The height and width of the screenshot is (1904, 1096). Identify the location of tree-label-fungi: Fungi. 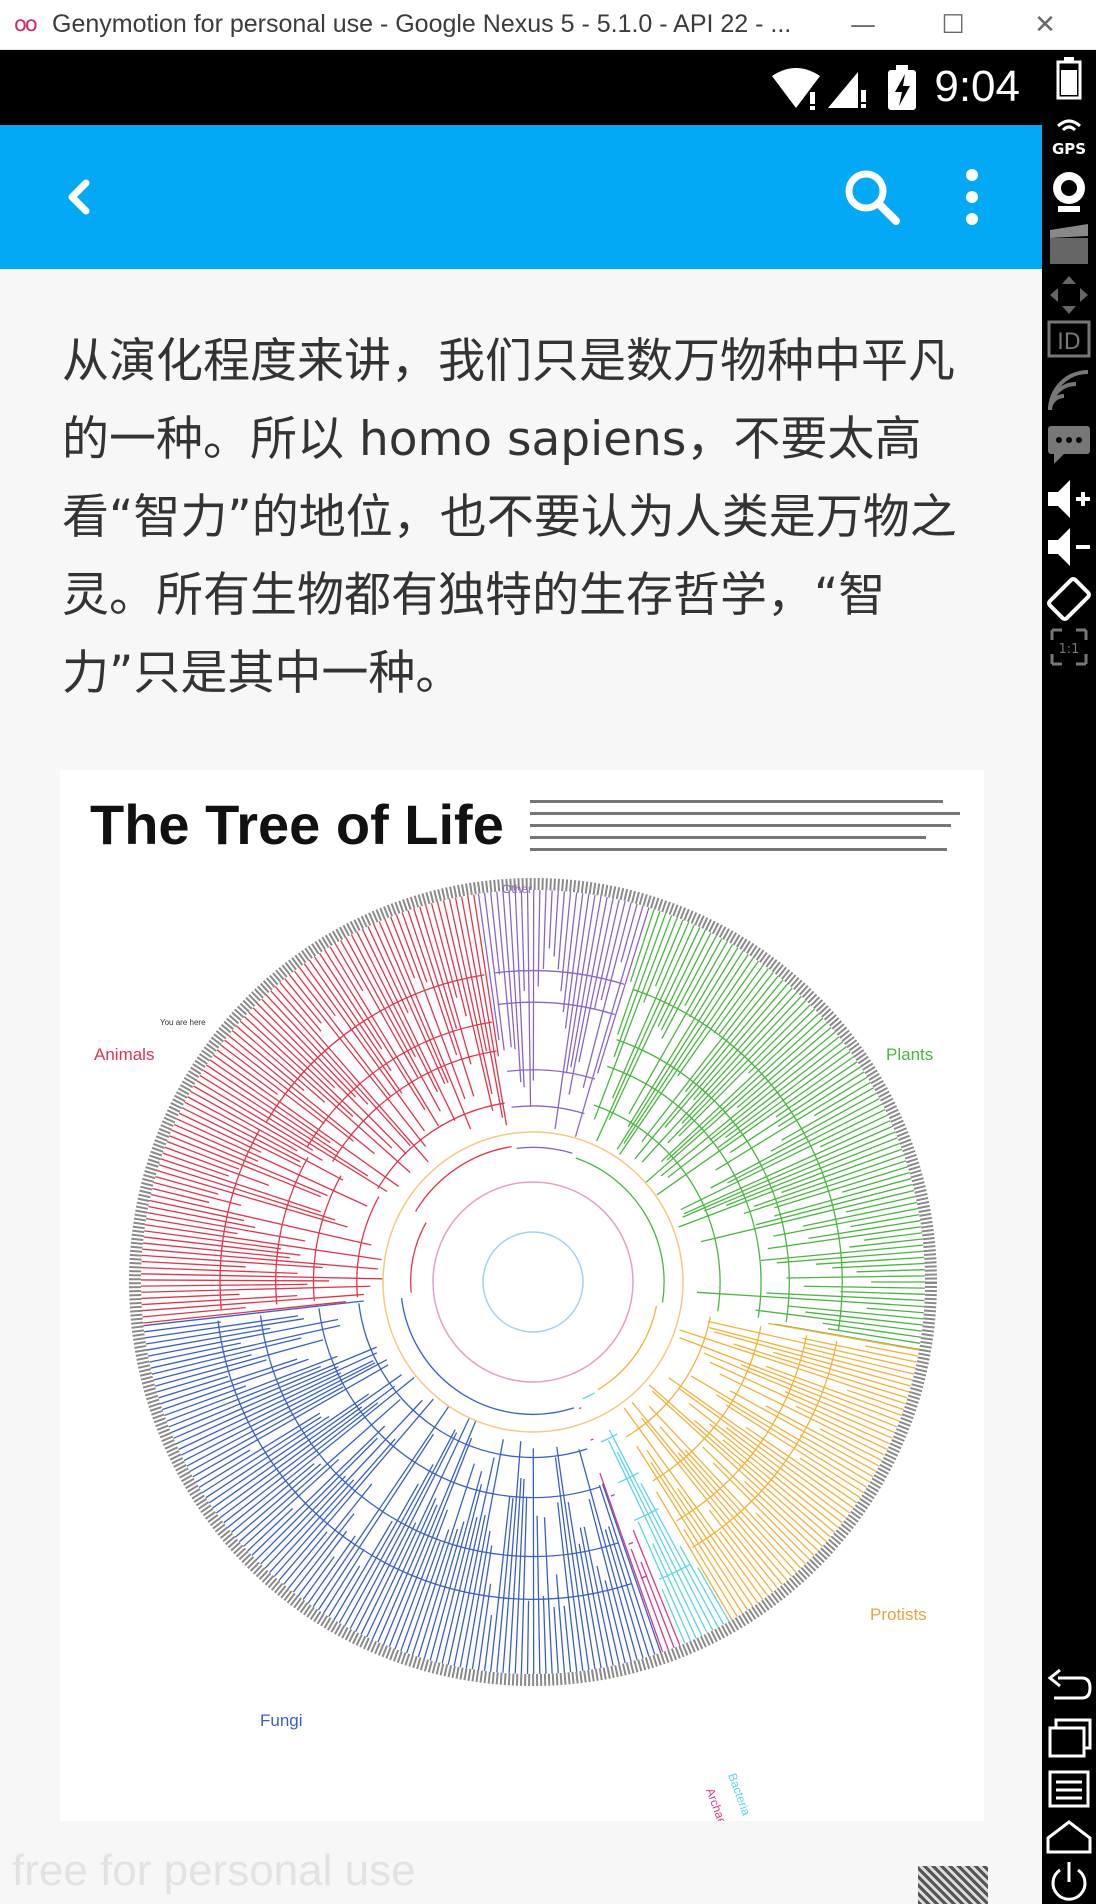
(281, 1720).